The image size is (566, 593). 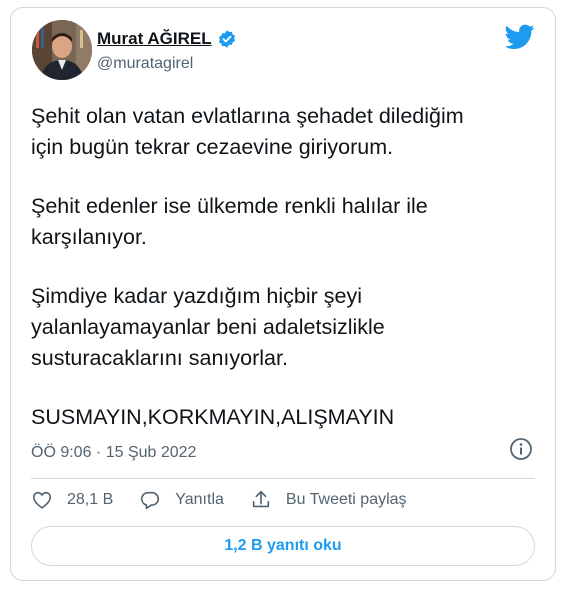 What do you see at coordinates (226, 39) in the screenshot?
I see `verified-badge-icon` at bounding box center [226, 39].